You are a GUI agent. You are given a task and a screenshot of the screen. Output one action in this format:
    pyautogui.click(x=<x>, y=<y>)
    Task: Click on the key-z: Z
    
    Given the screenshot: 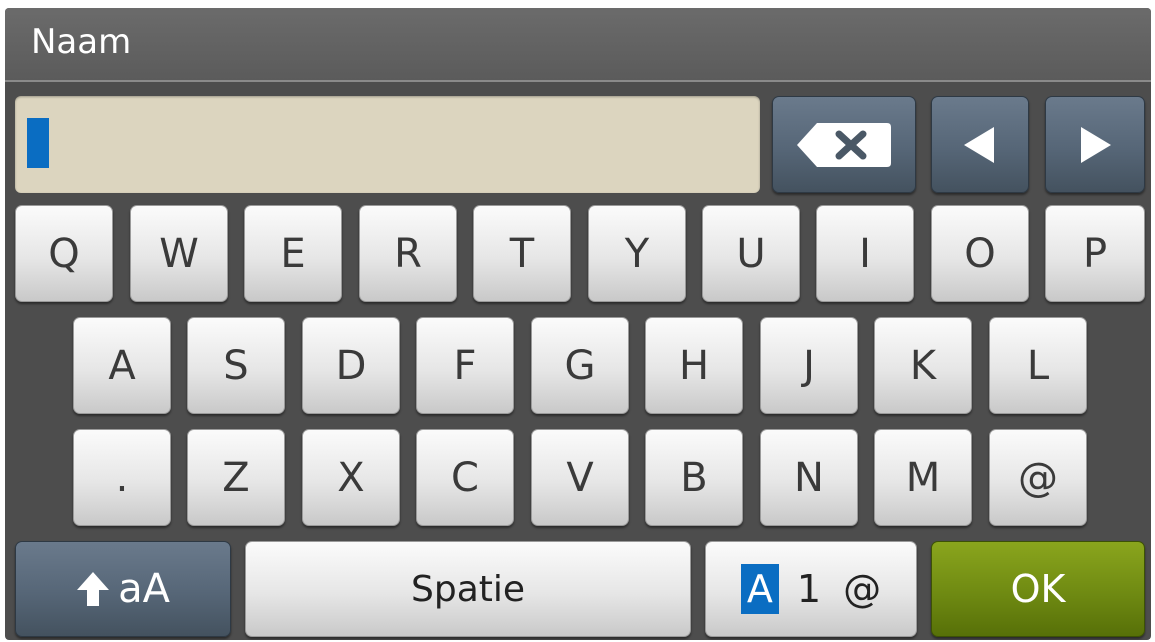 What is the action you would take?
    pyautogui.click(x=236, y=477)
    